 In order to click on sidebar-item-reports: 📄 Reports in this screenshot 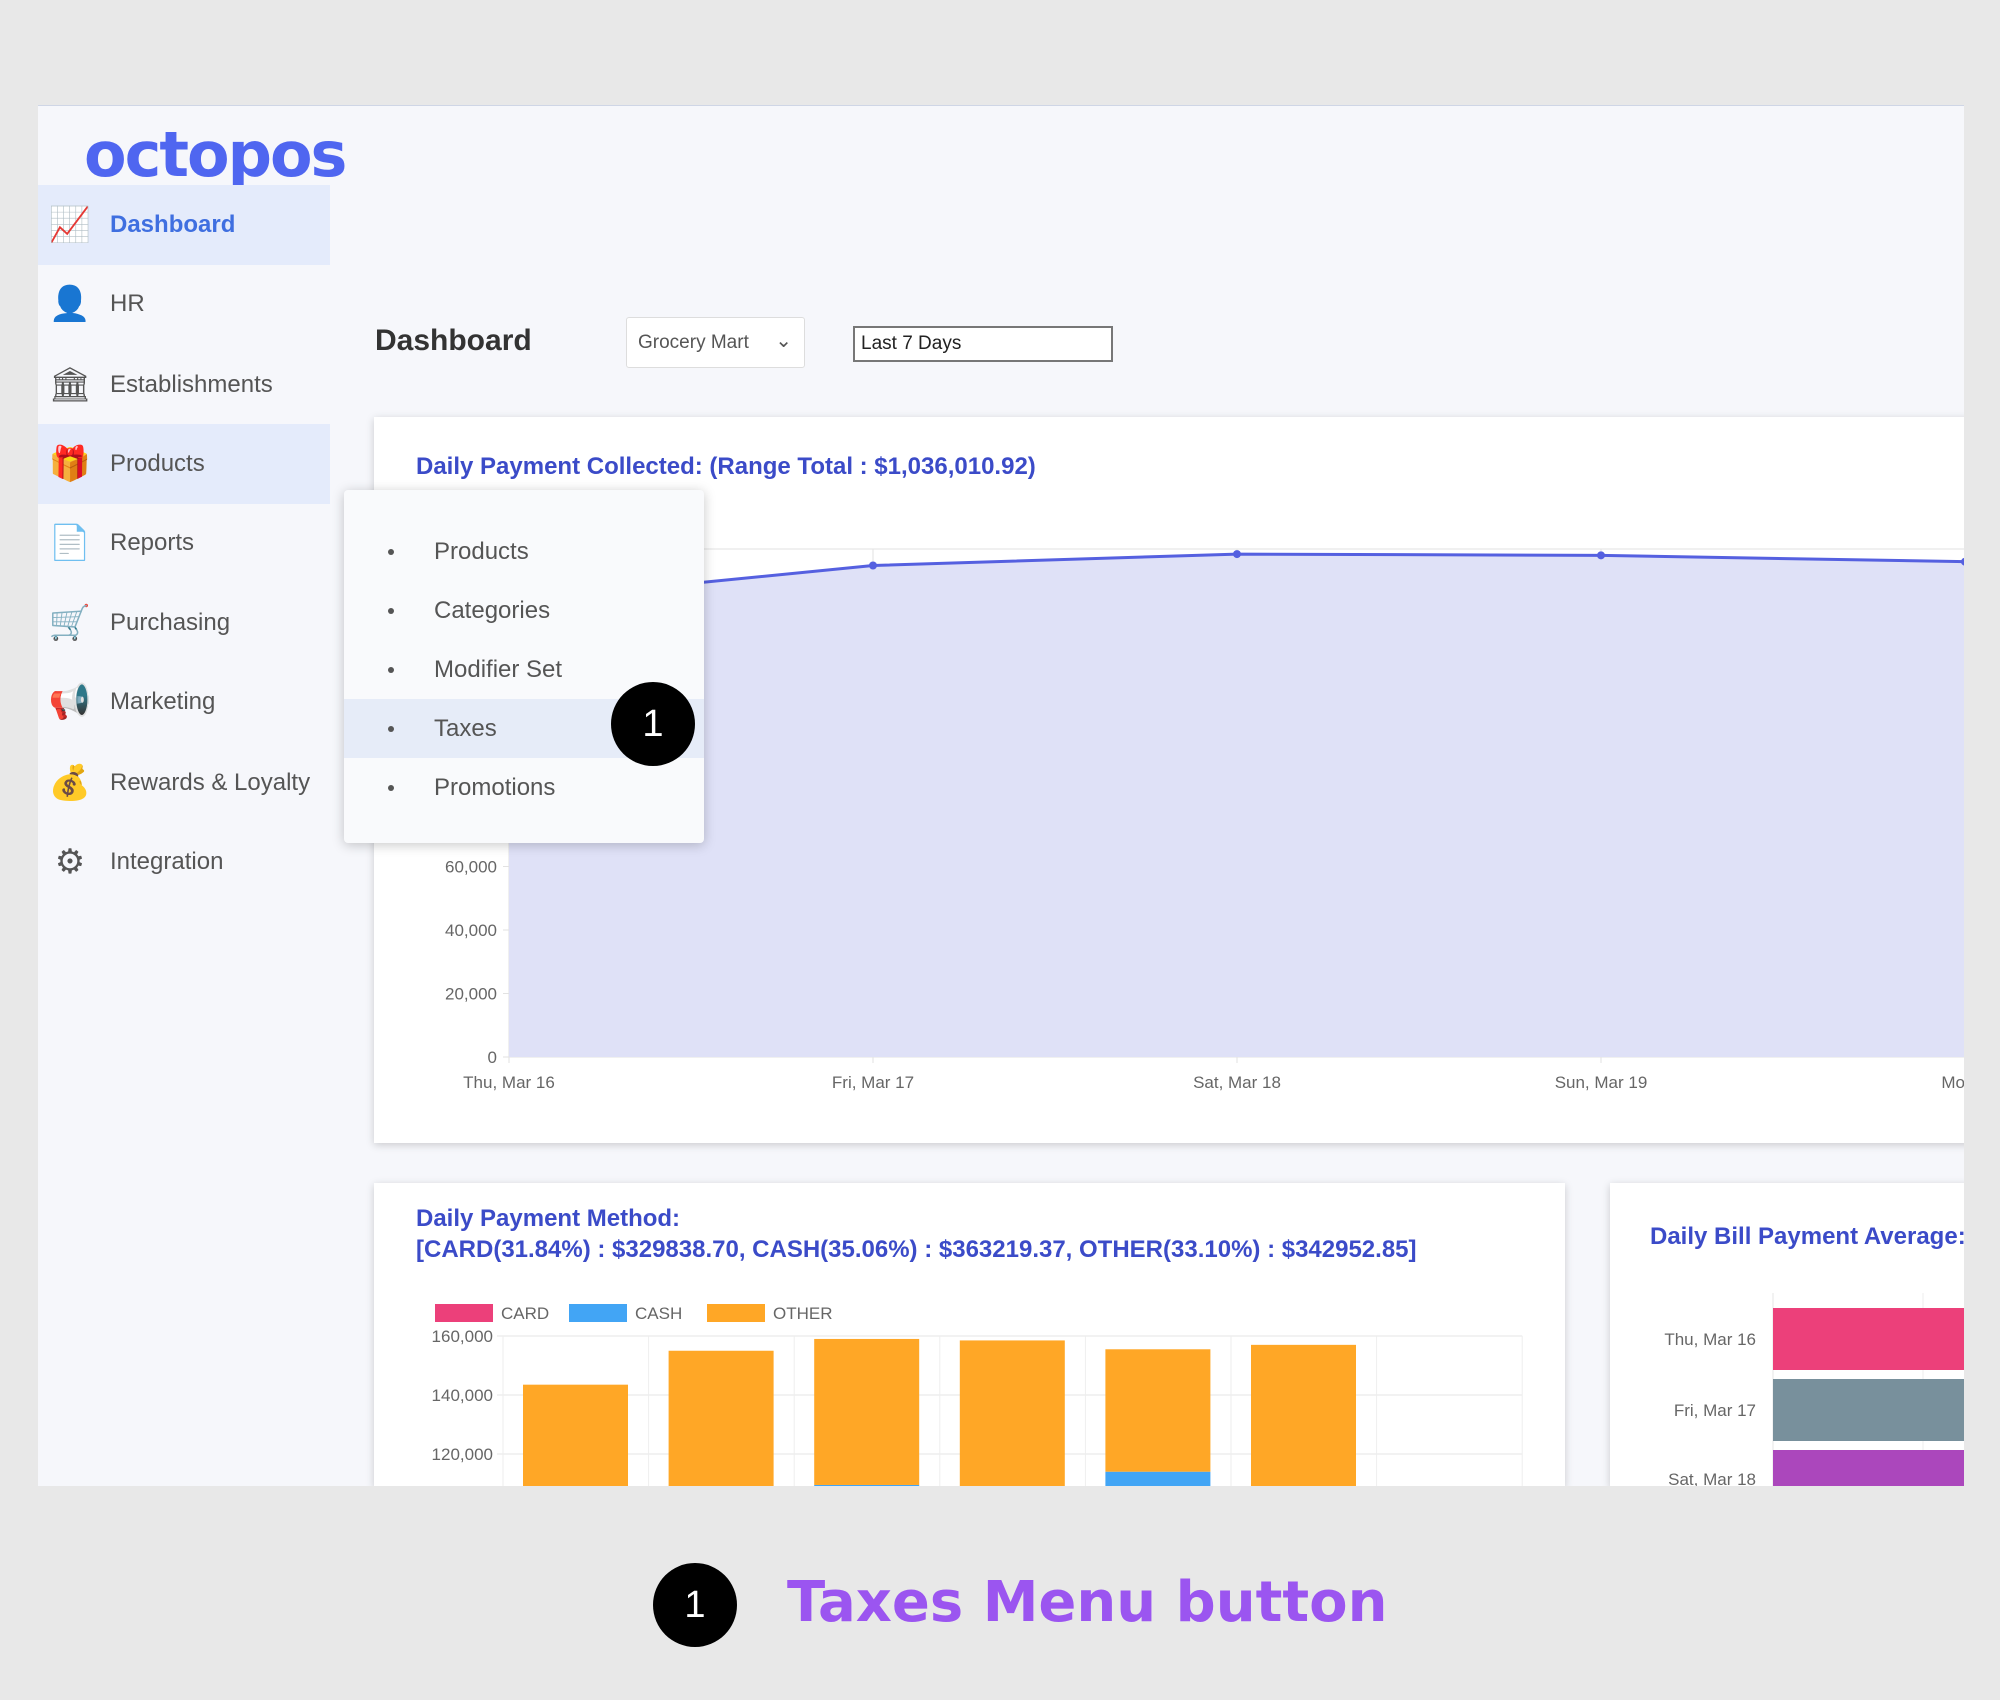, I will do `click(184, 543)`.